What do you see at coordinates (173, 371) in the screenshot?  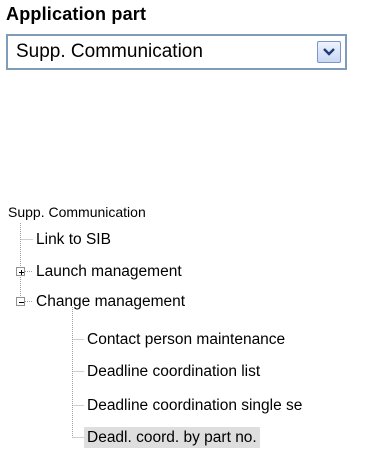 I see `tree-item-deadline-coordination-list: Deadline coordination list` at bounding box center [173, 371].